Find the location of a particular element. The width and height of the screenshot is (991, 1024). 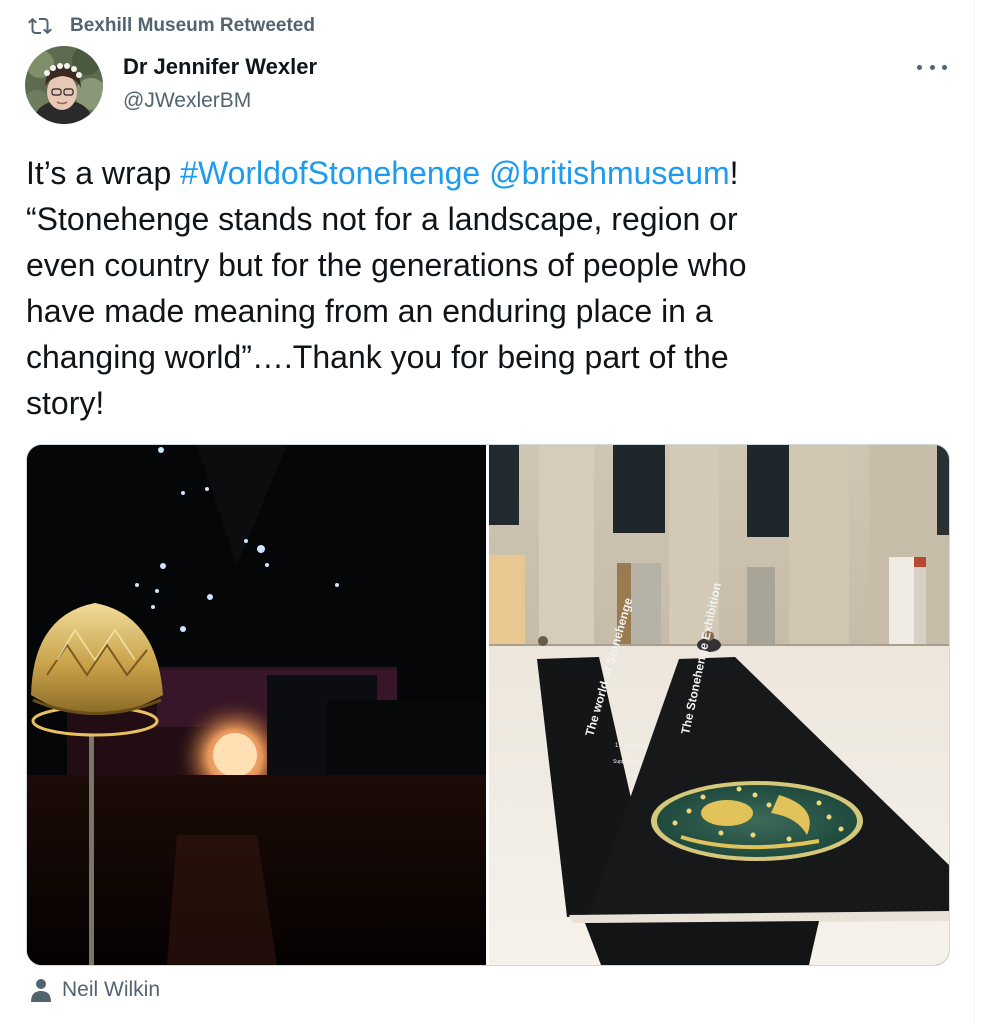

retweet-header: Bexhill Museum Retweeted is located at coordinates (171, 26).